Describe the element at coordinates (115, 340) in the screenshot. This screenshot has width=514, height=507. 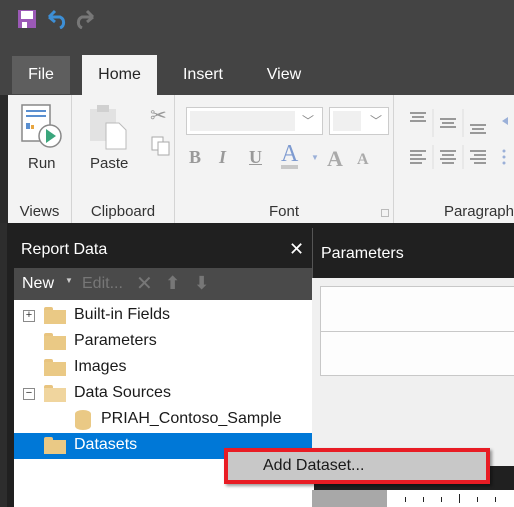
I see `tree-item-label: Parameters` at that location.